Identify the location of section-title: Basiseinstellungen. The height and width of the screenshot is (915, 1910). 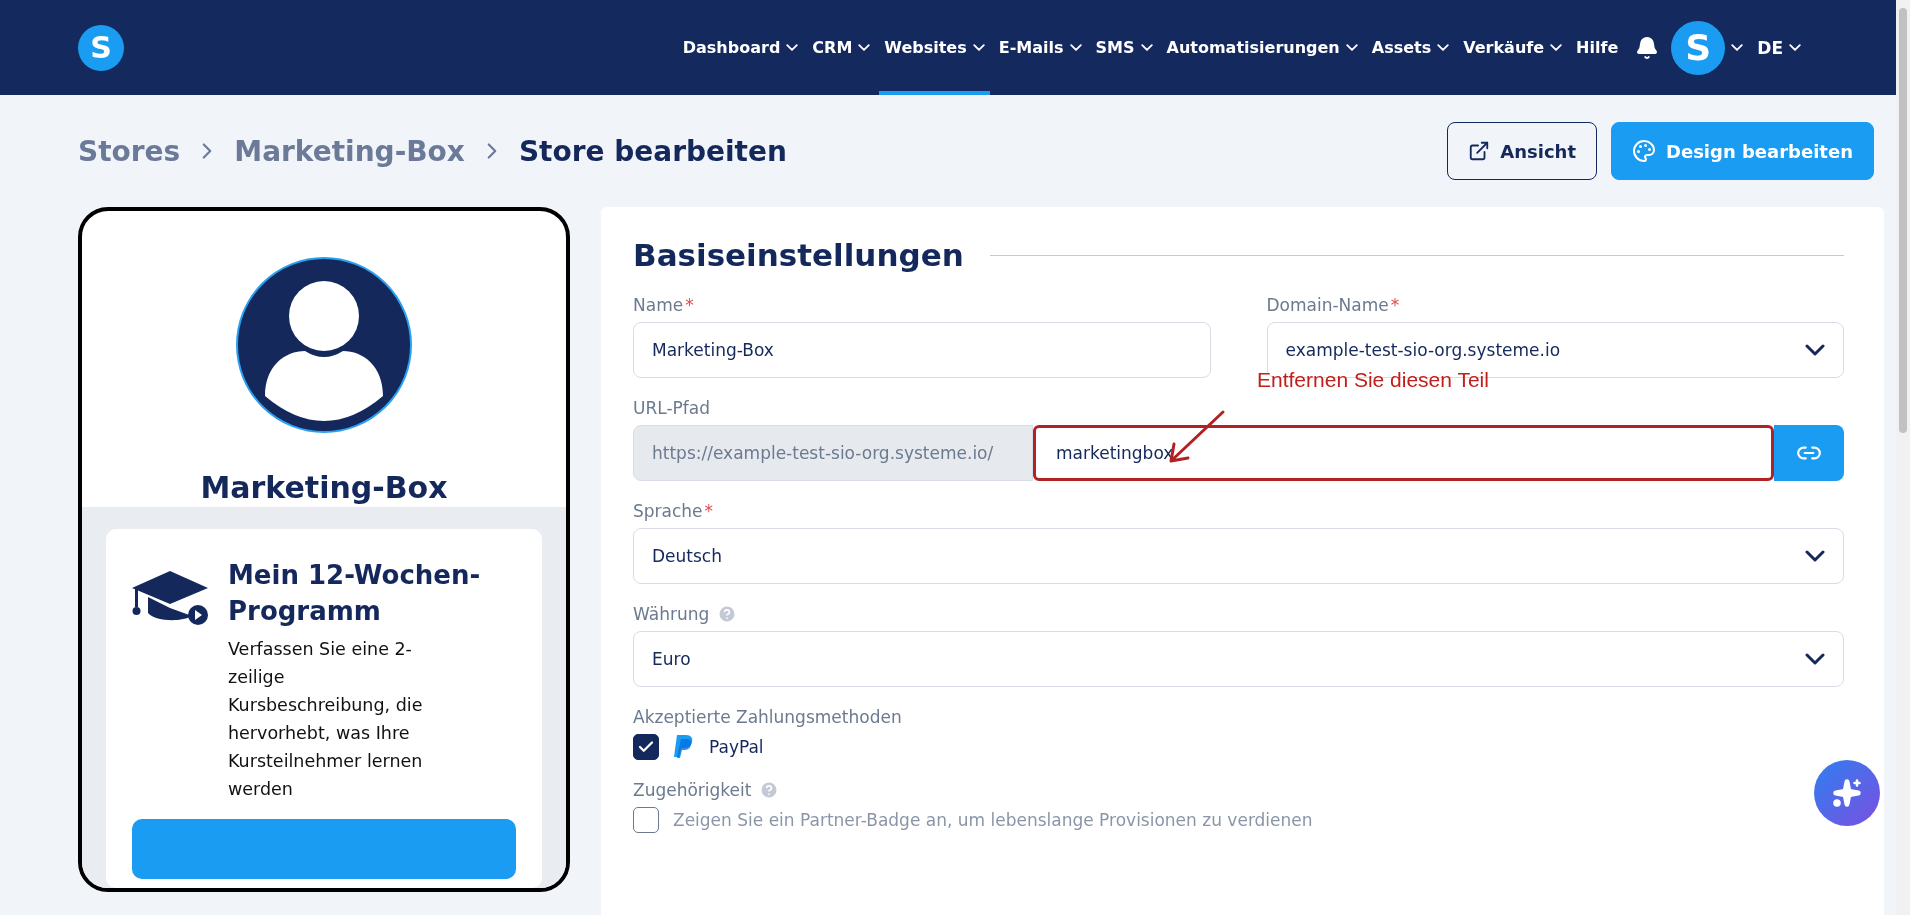
(798, 255).